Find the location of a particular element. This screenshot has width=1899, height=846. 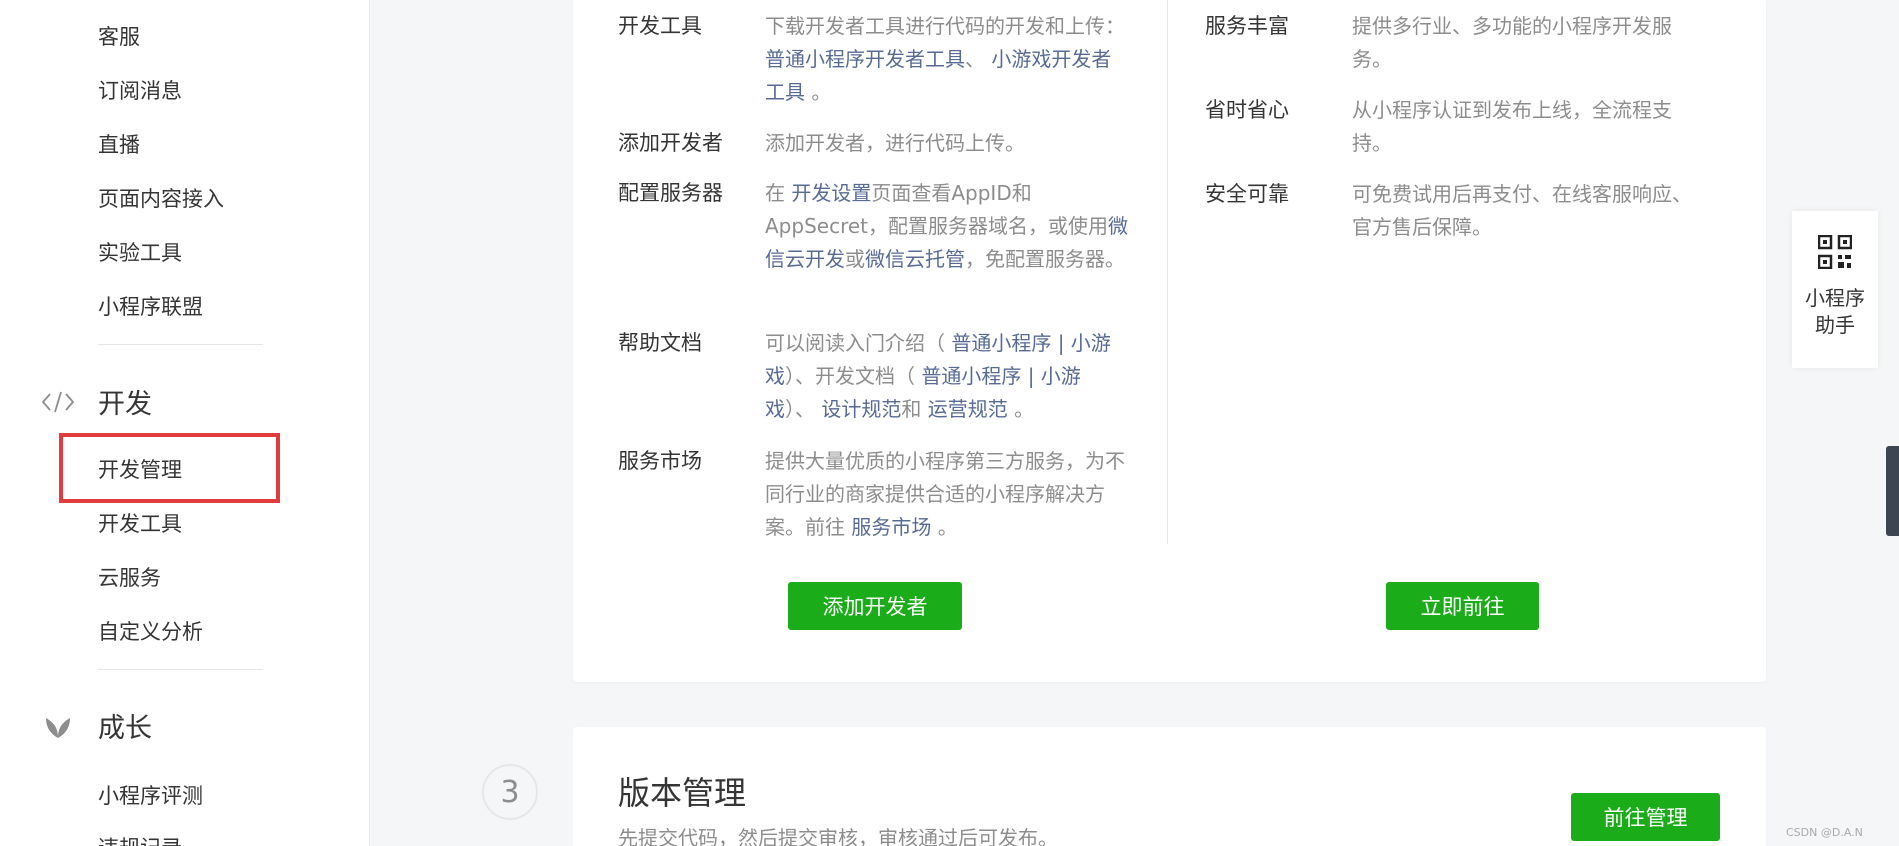

sidebar-item-alliance: 小程序联盟 is located at coordinates (150, 307).